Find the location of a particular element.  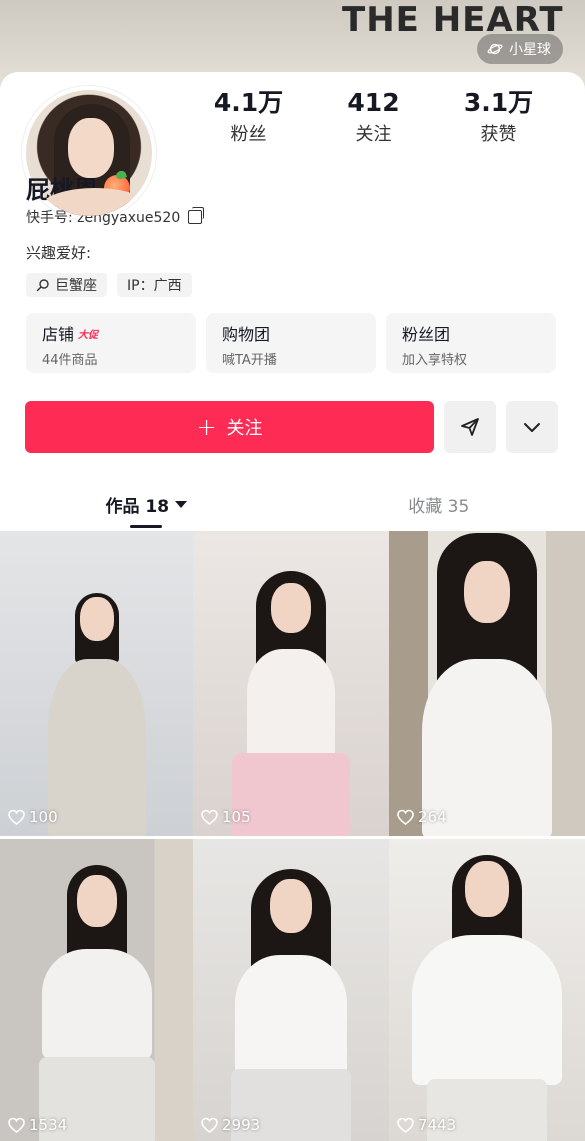

likes-count: 2993 is located at coordinates (230, 1125).